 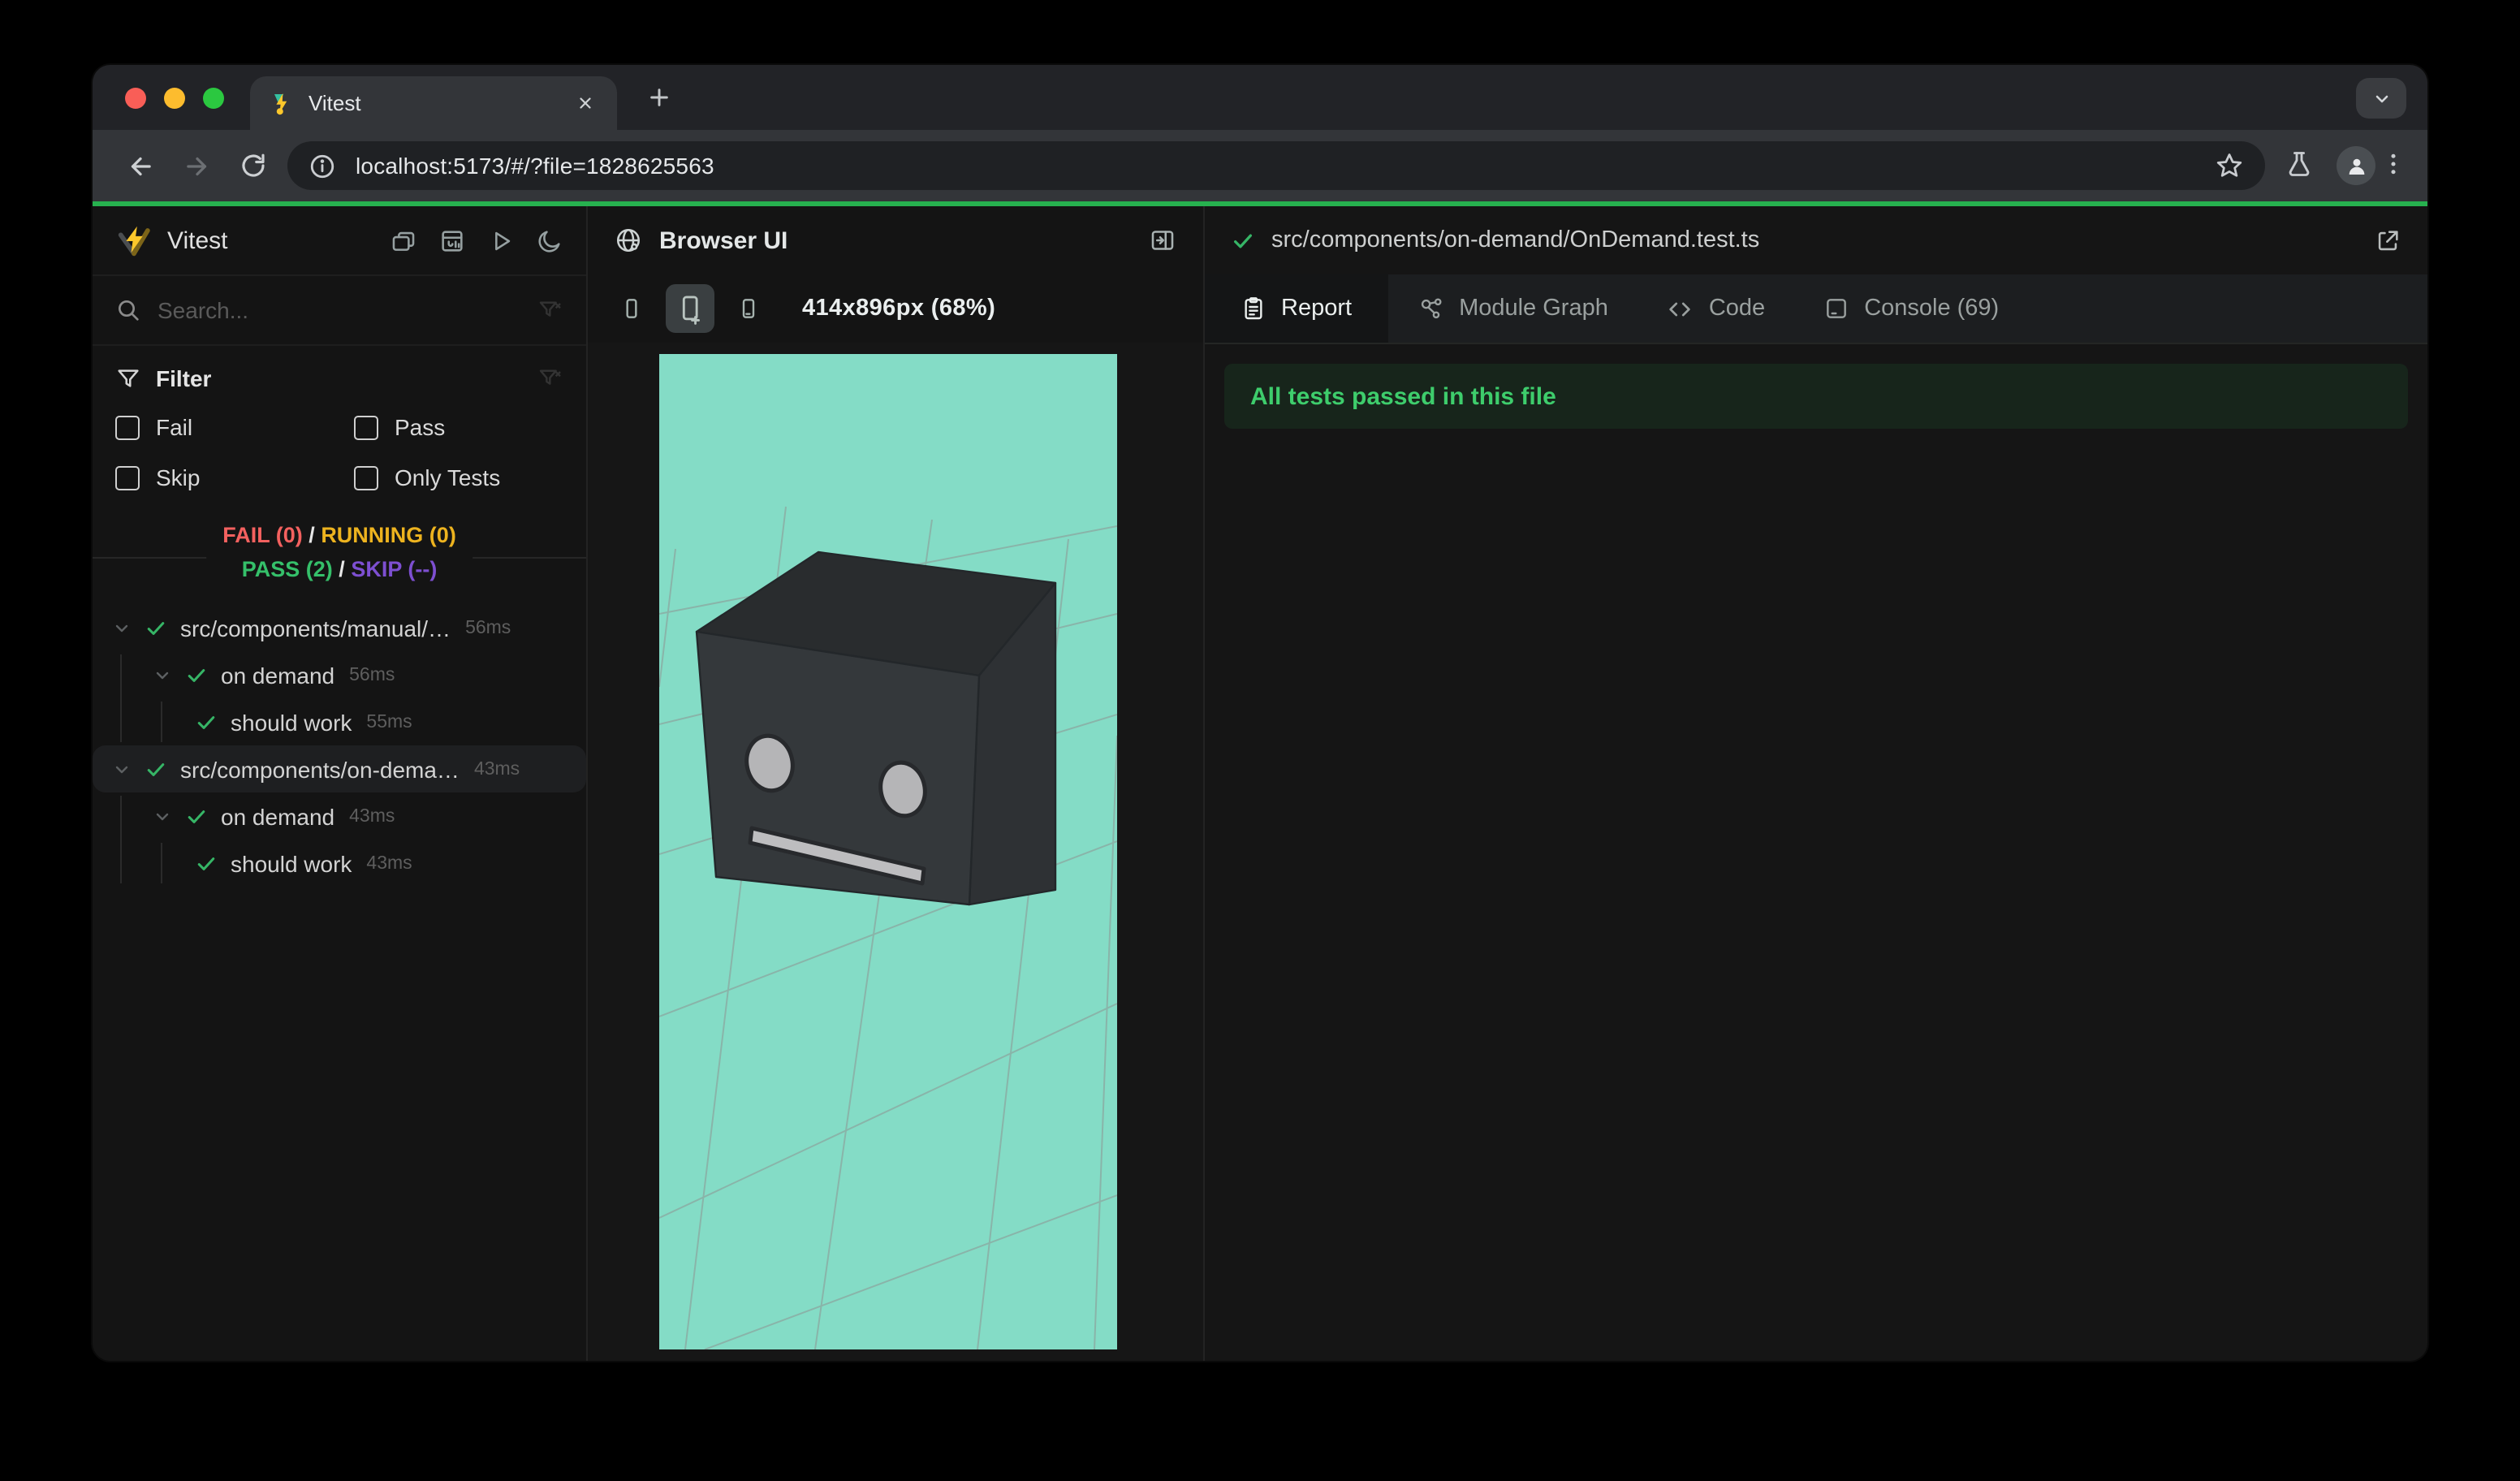 What do you see at coordinates (501, 240) in the screenshot?
I see `run-all-play-icon` at bounding box center [501, 240].